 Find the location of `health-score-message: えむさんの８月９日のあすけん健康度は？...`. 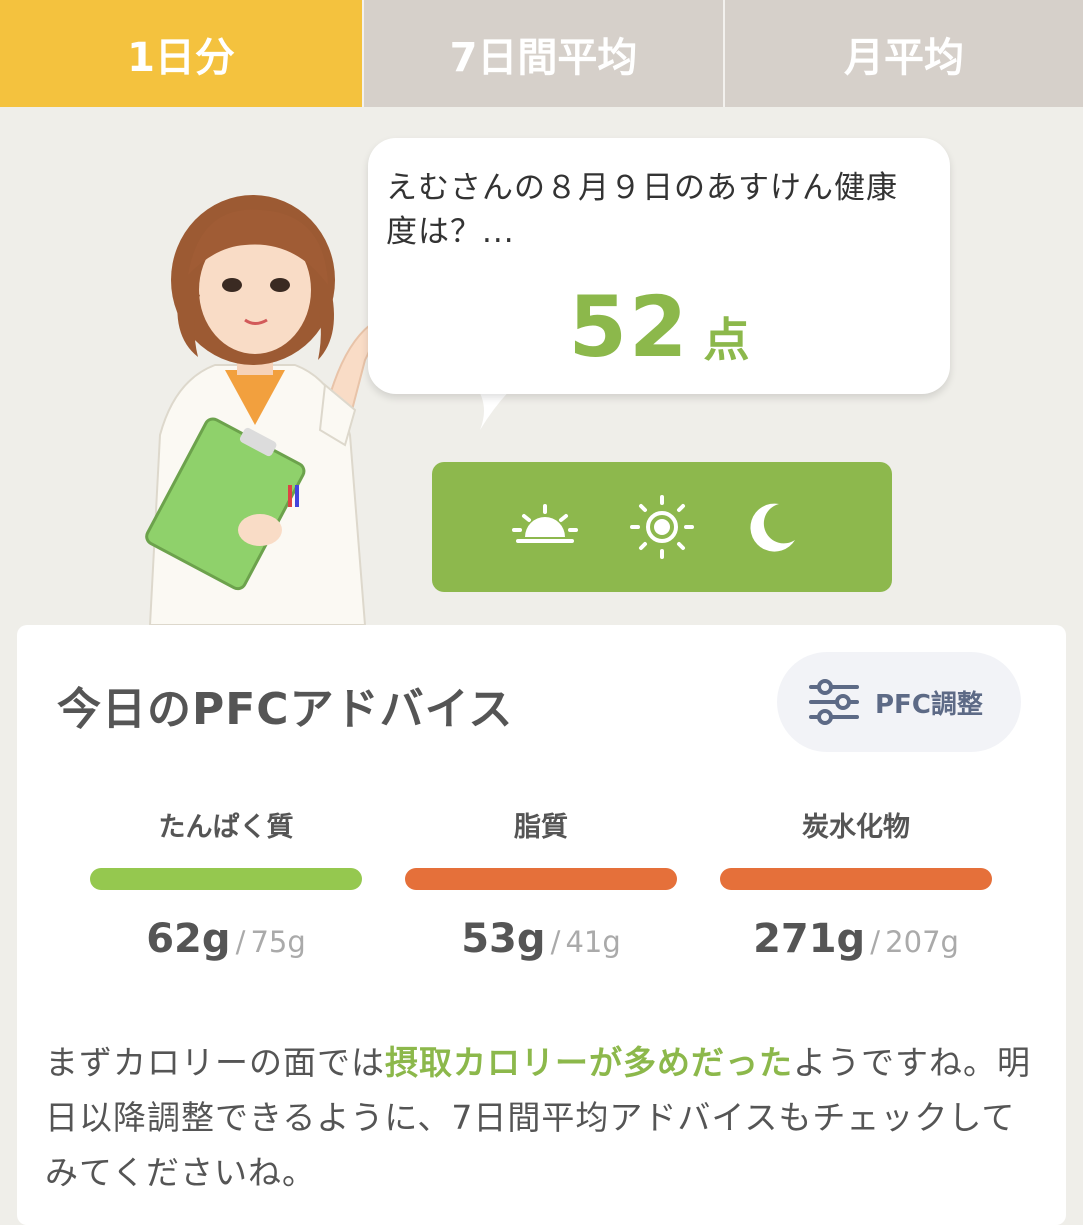

health-score-message: えむさんの８月９日のあすけん健康度は？... is located at coordinates (642, 210).